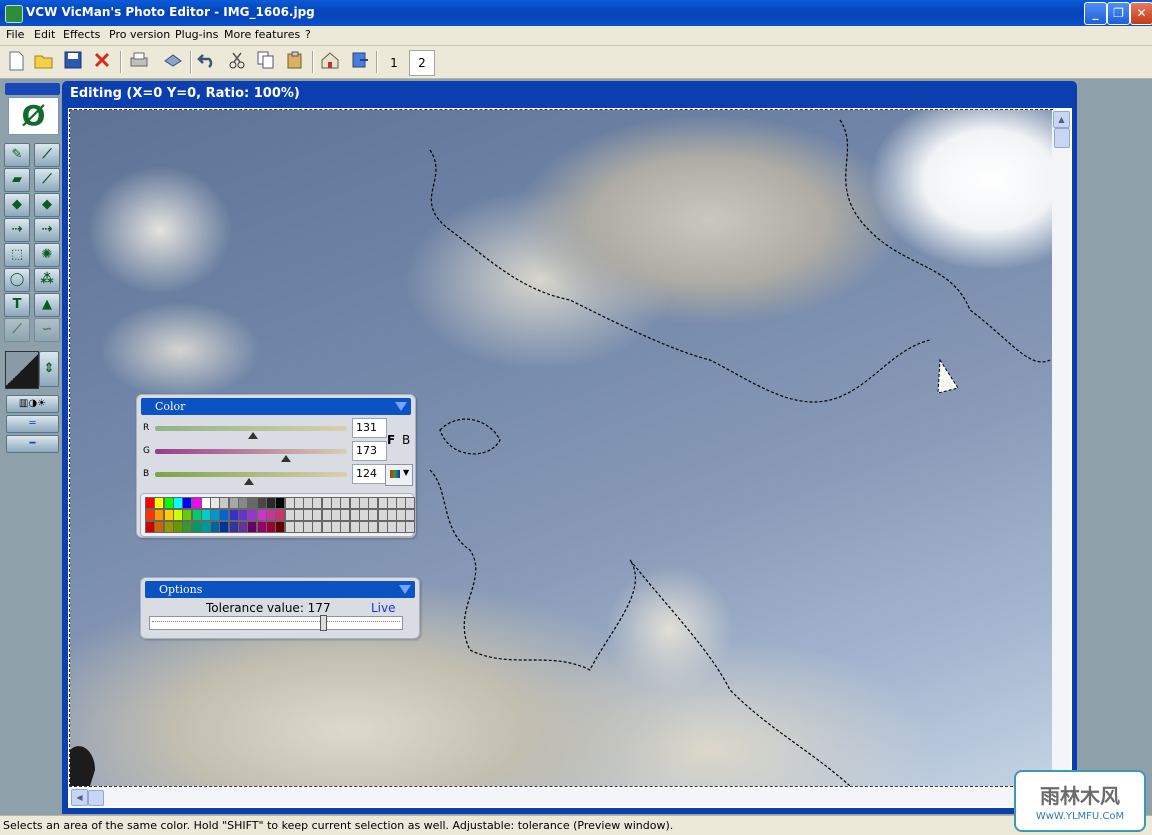 This screenshot has width=1152, height=835. I want to click on blue-slider-thumb, so click(249, 481).